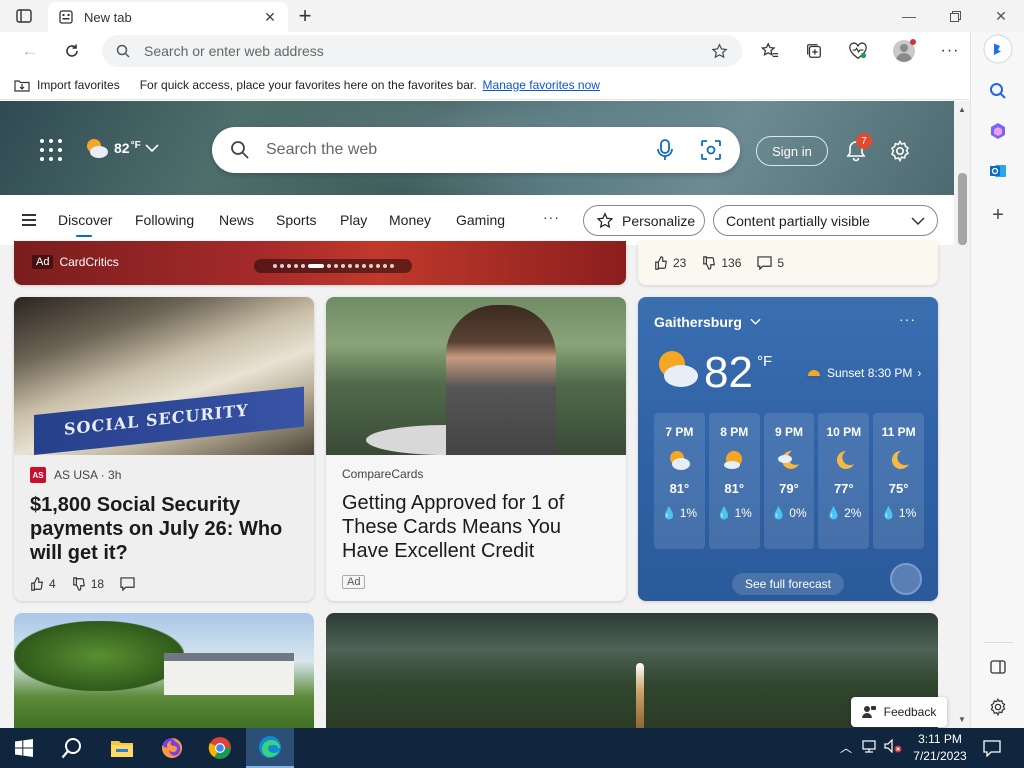  I want to click on app-launcher-icon, so click(51, 150).